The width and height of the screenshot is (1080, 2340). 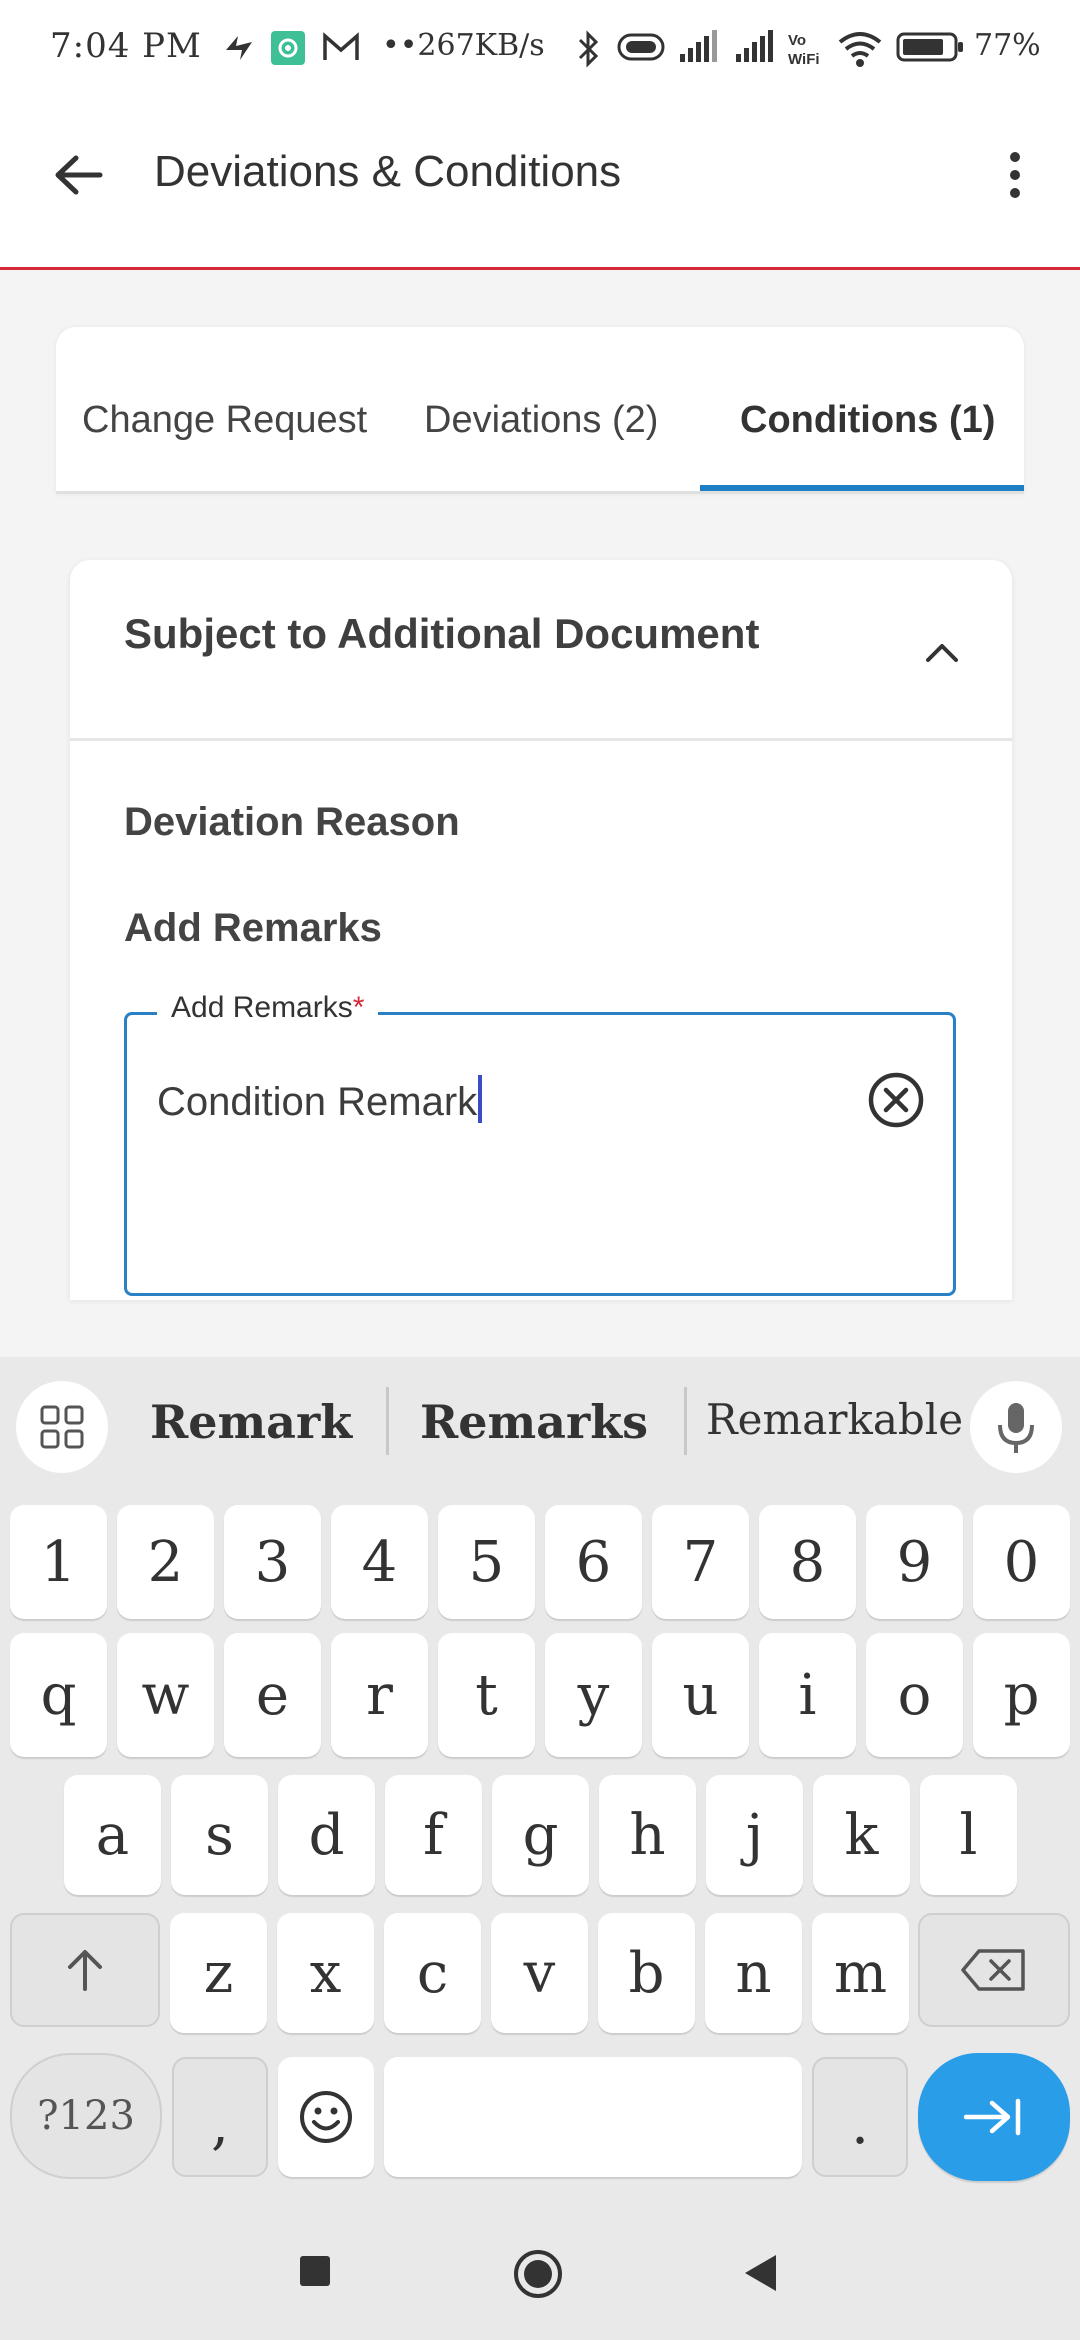 What do you see at coordinates (867, 420) in the screenshot?
I see `tab-conditions: Conditions (1)` at bounding box center [867, 420].